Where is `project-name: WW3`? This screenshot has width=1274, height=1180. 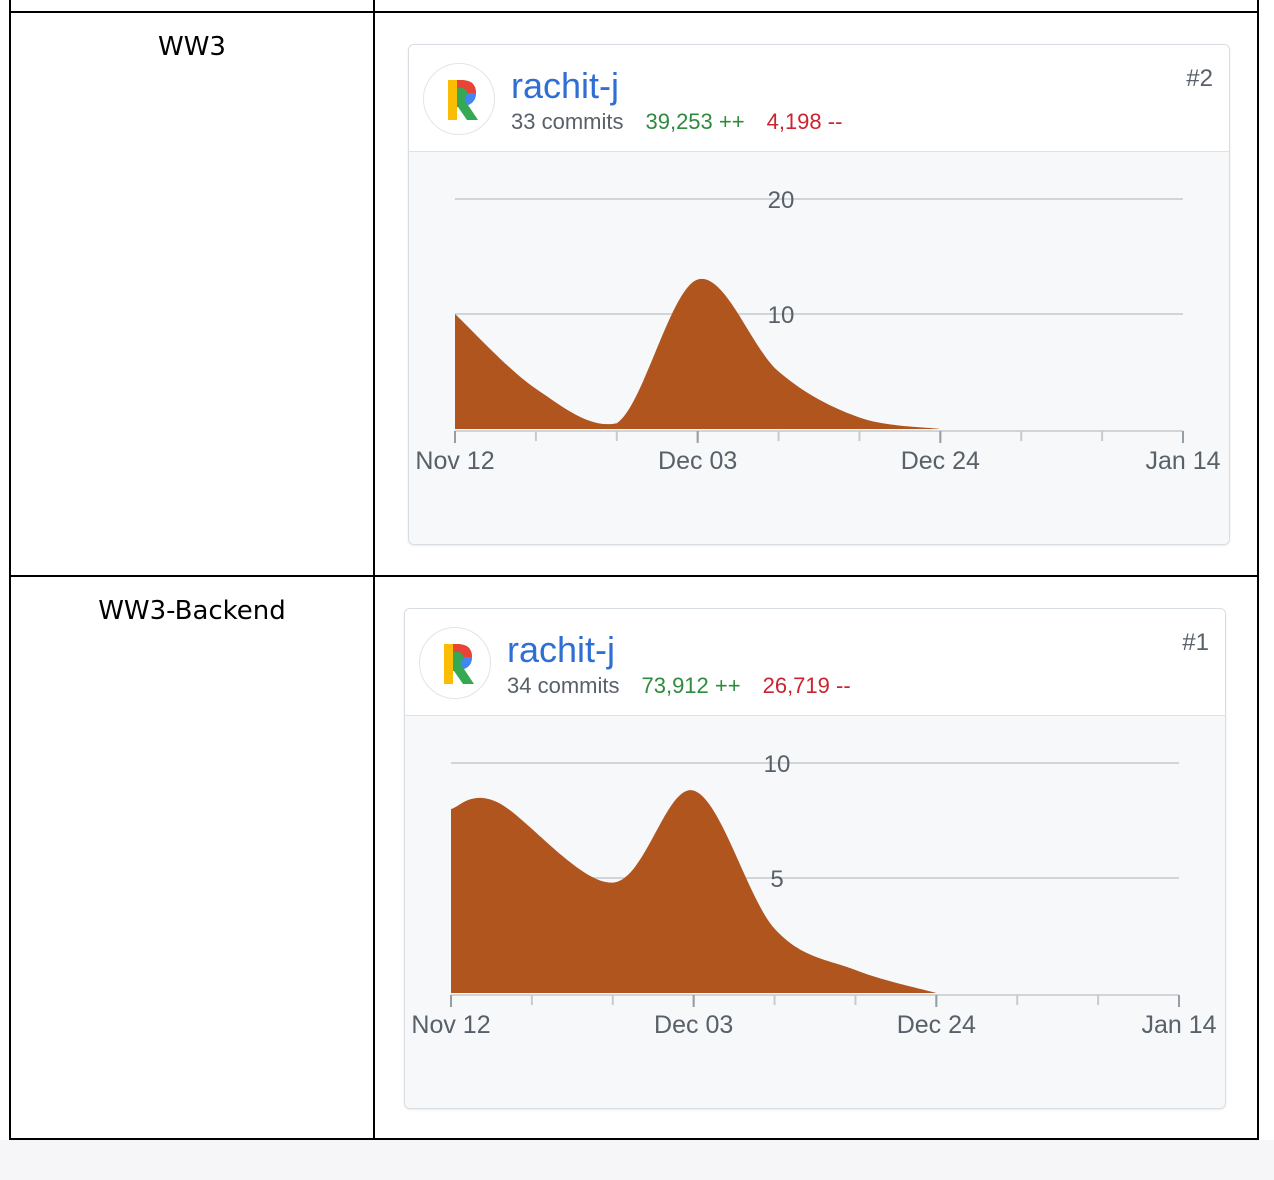 project-name: WW3 is located at coordinates (192, 47).